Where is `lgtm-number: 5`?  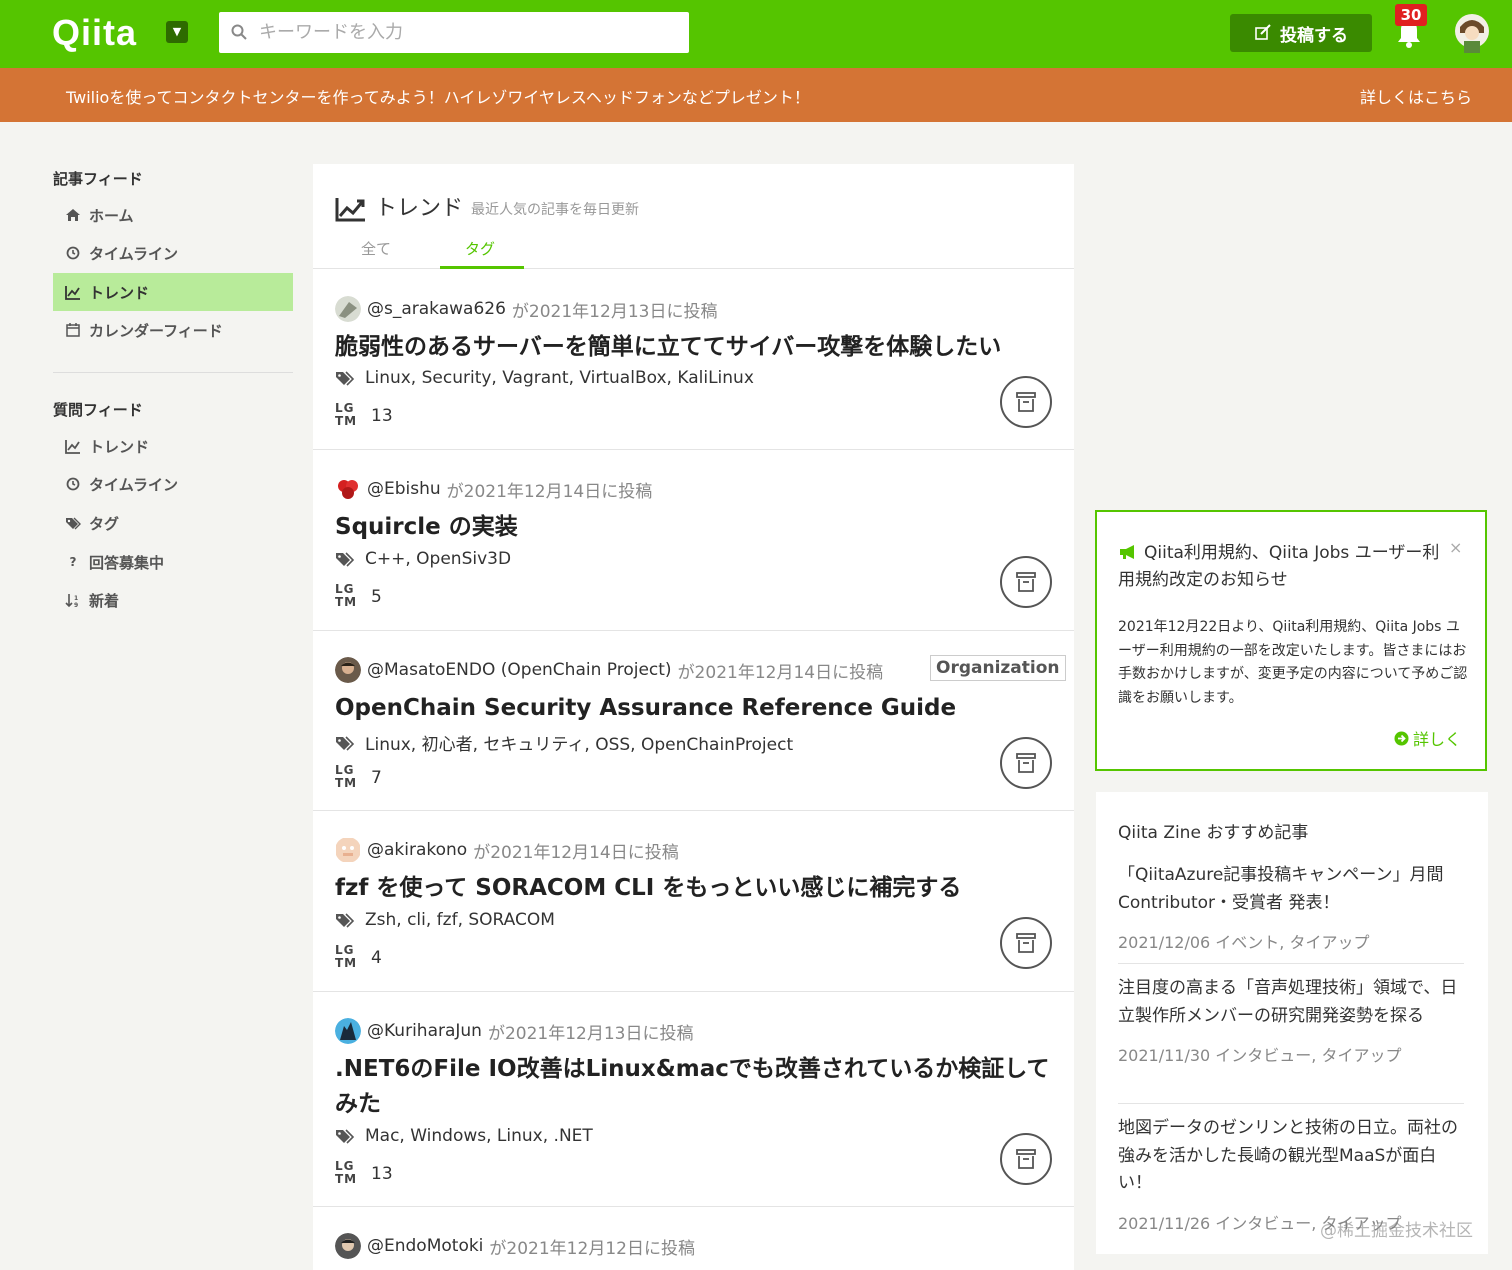 lgtm-number: 5 is located at coordinates (376, 597).